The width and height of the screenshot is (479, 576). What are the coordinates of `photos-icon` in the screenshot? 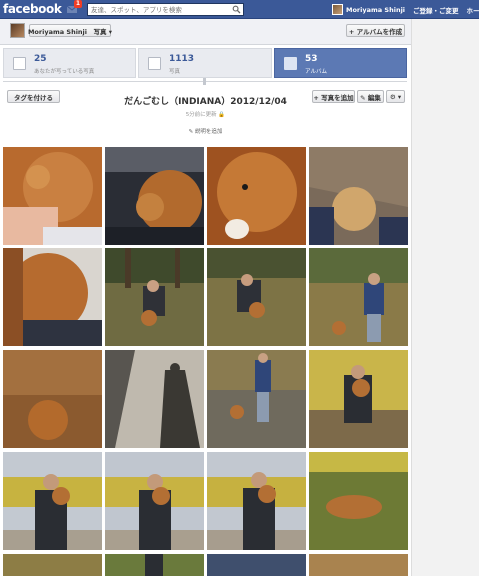 It's located at (154, 63).